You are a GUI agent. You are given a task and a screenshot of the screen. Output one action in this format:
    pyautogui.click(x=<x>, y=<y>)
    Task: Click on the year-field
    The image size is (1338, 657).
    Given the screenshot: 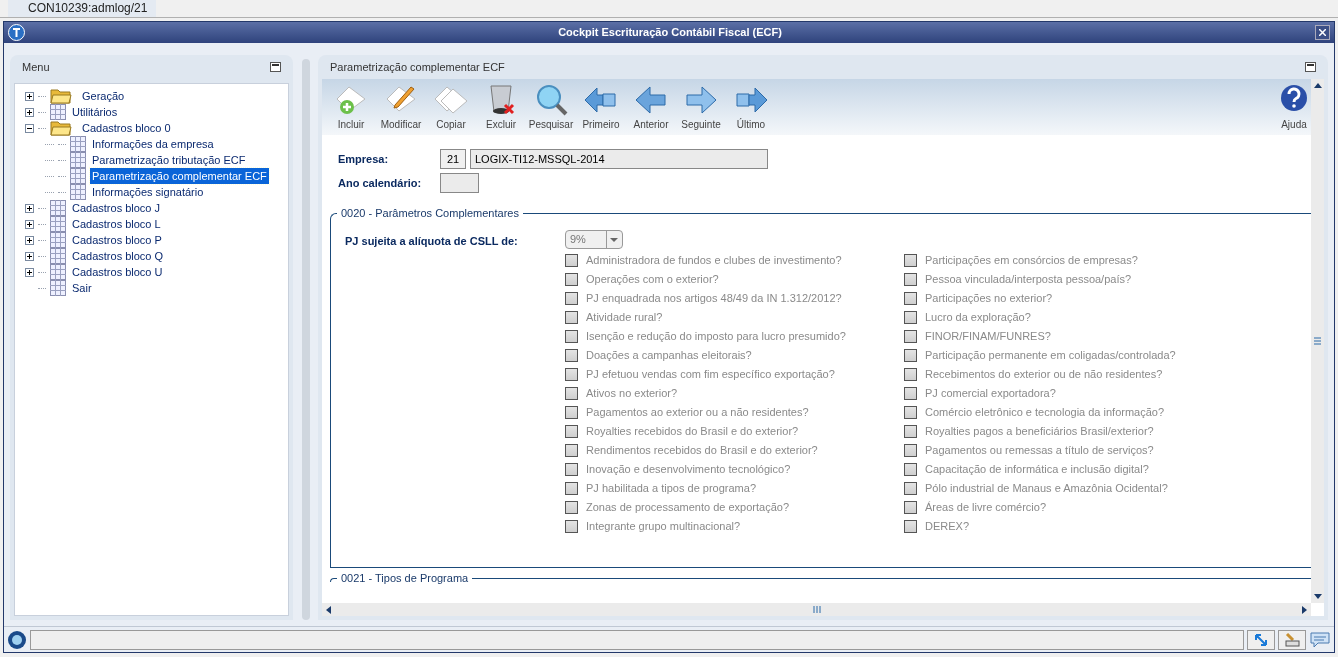 What is the action you would take?
    pyautogui.click(x=459, y=183)
    